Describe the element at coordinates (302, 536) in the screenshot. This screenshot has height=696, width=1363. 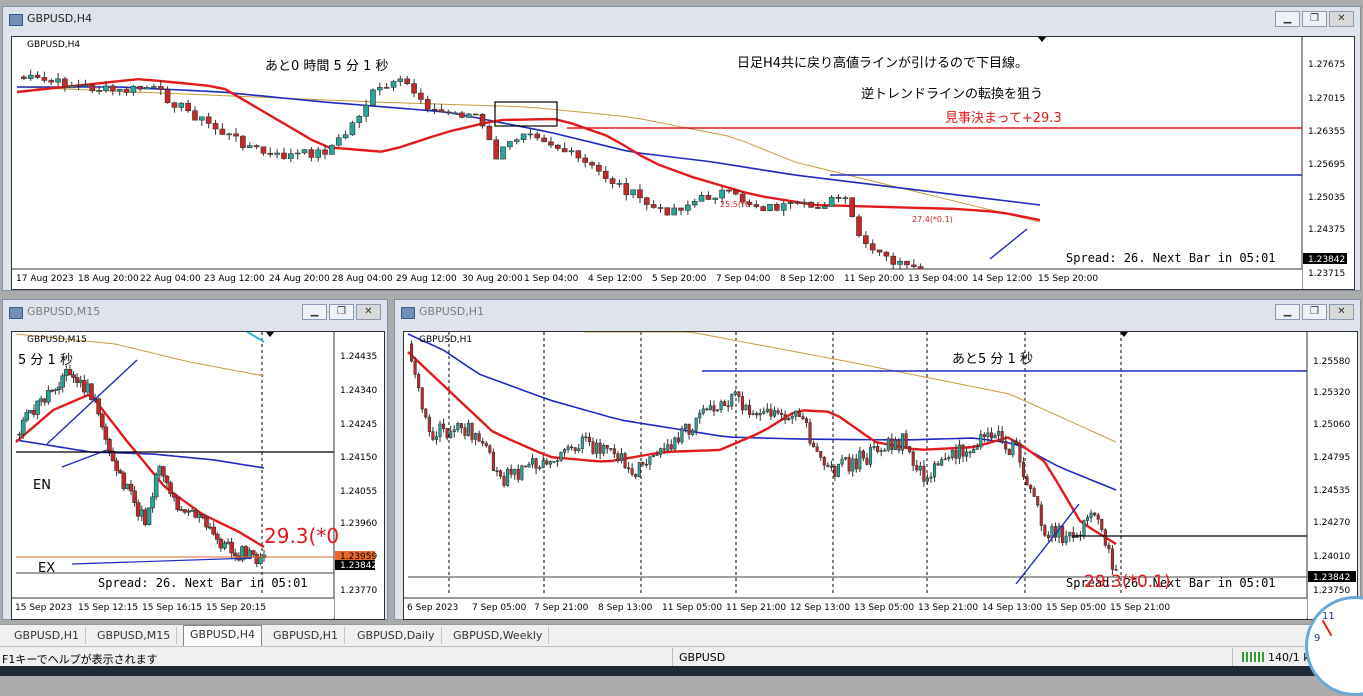
I see `profit-label: 29.3(*0` at that location.